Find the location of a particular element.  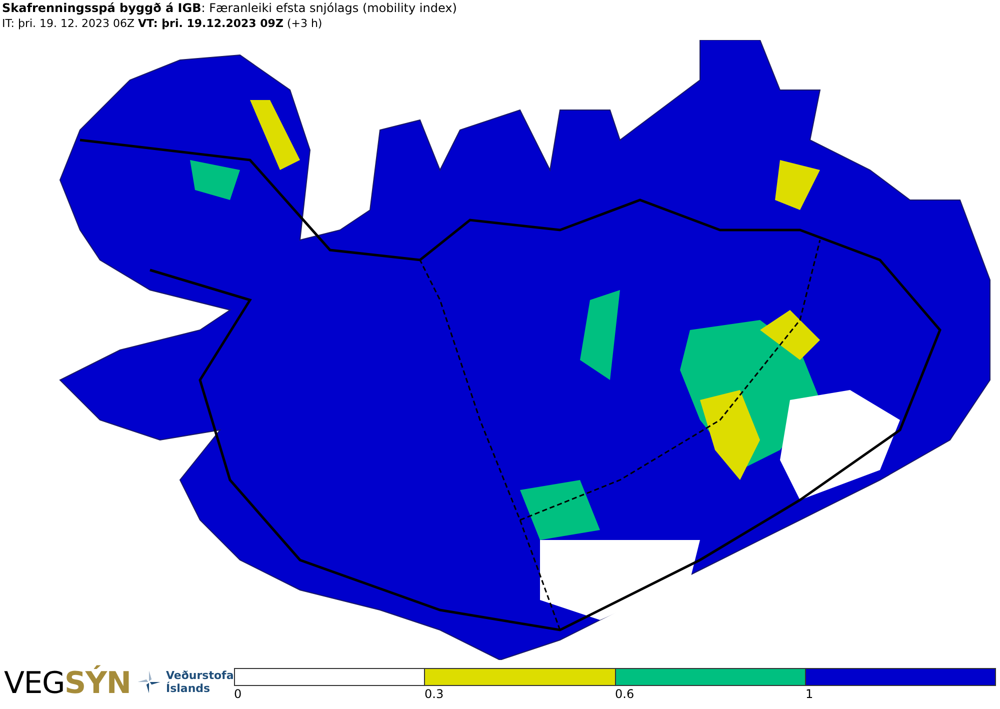

scale-tick-label: 0 is located at coordinates (238, 694).